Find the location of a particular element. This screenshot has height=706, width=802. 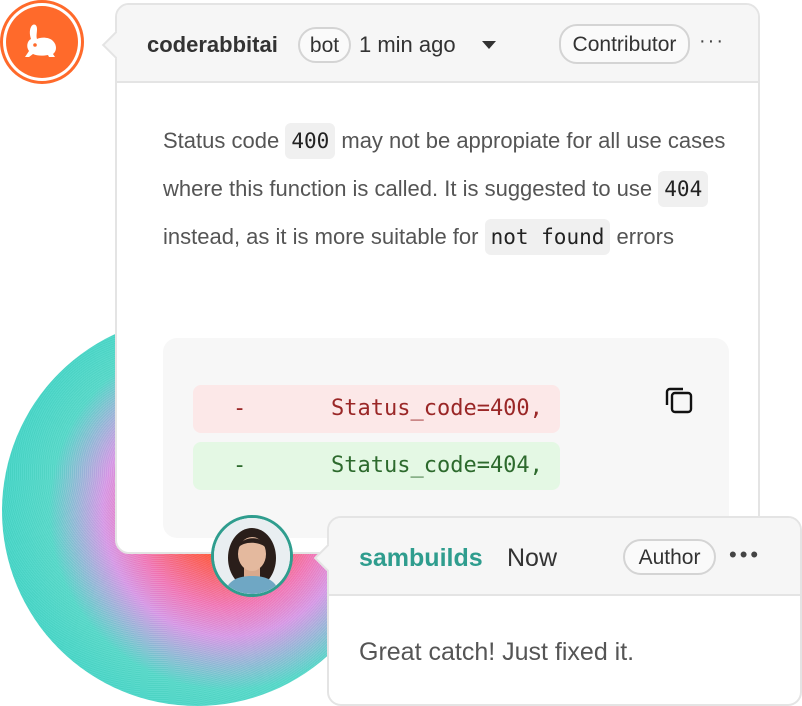

author-badge: Author is located at coordinates (669, 557).